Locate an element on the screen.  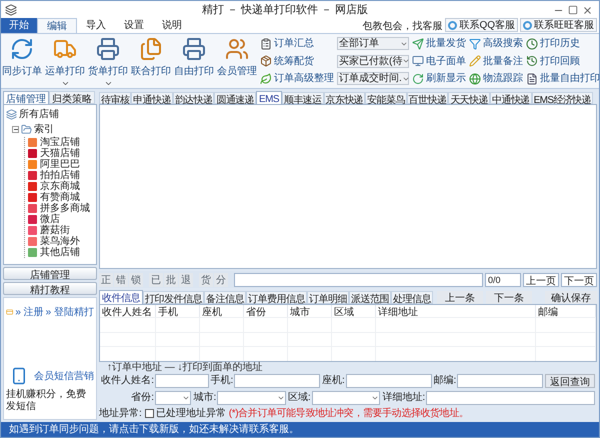
close-icon is located at coordinates (587, 10).